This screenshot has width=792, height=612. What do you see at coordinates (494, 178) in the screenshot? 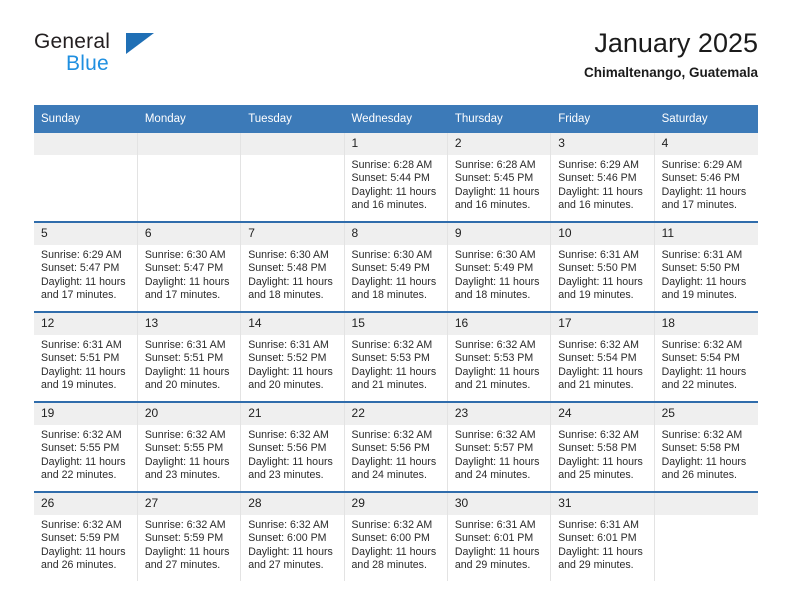
I see `sunset-text: Sunset: 5:45 PM` at bounding box center [494, 178].